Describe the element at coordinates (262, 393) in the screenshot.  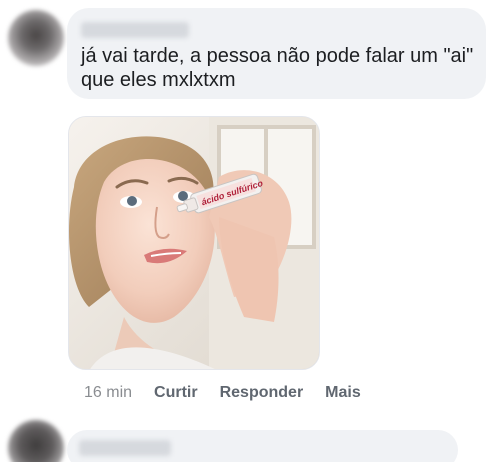
I see `reply-button: Responder` at that location.